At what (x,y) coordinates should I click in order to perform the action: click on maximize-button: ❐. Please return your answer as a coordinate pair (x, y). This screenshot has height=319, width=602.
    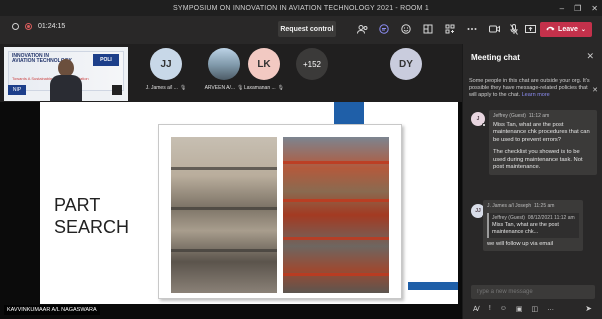
    Looking at the image, I should click on (577, 8).